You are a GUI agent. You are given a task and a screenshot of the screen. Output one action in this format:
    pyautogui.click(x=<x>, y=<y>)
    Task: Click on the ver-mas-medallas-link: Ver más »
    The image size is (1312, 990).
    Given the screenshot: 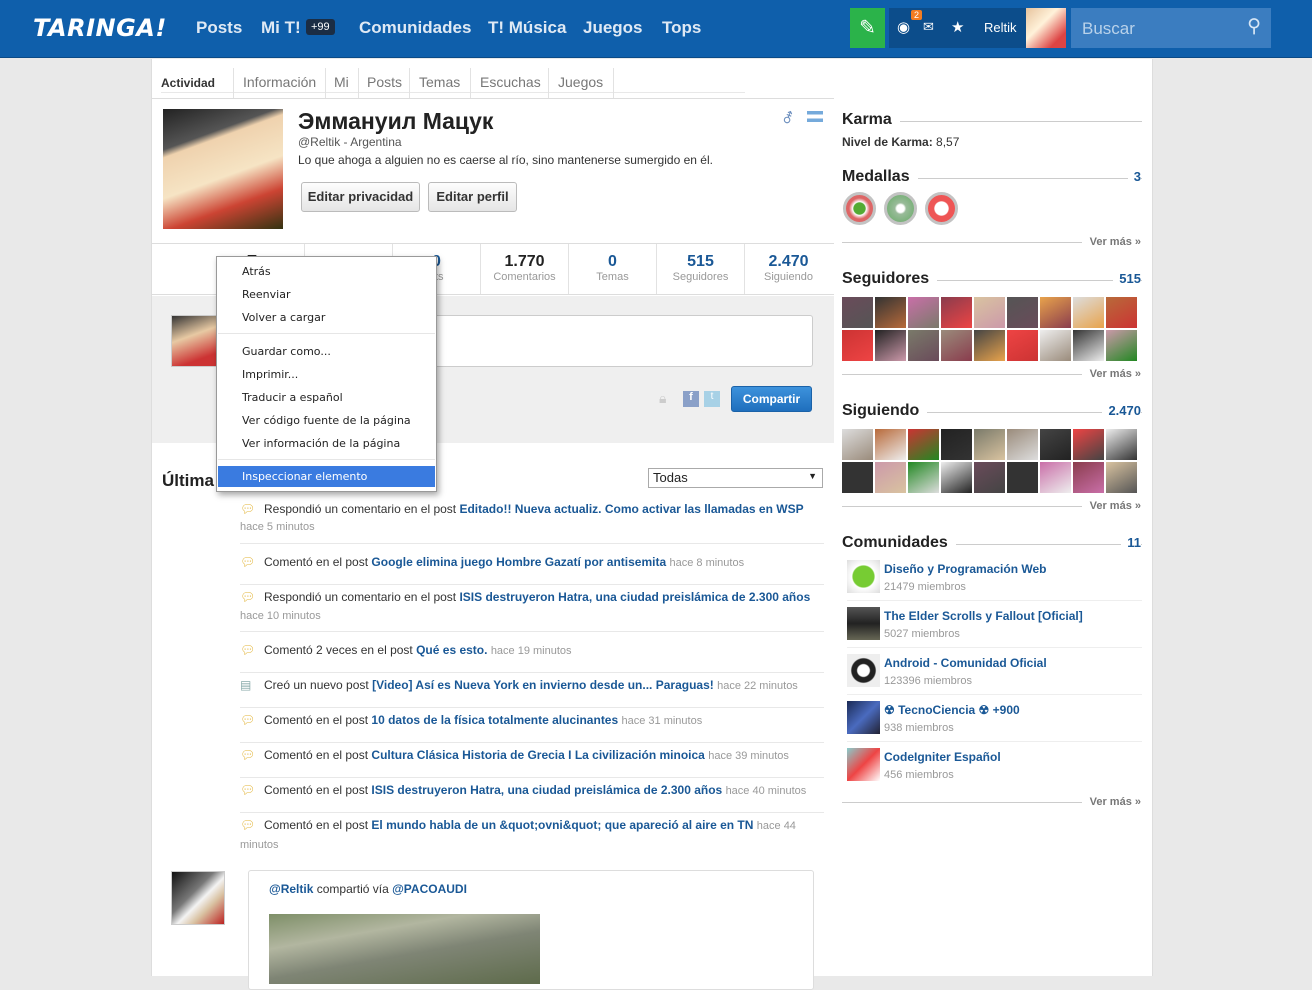 What is the action you would take?
    pyautogui.click(x=1111, y=242)
    